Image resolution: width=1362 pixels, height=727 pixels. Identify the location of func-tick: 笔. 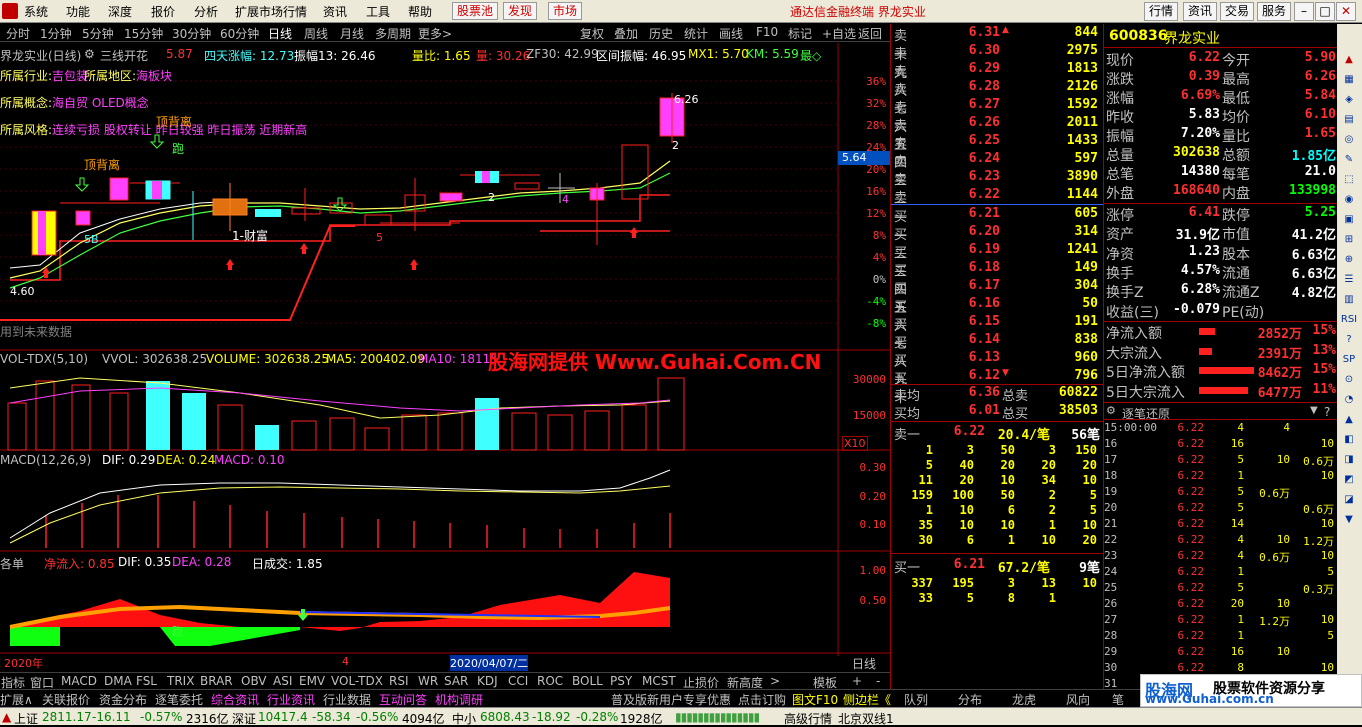
(1118, 699).